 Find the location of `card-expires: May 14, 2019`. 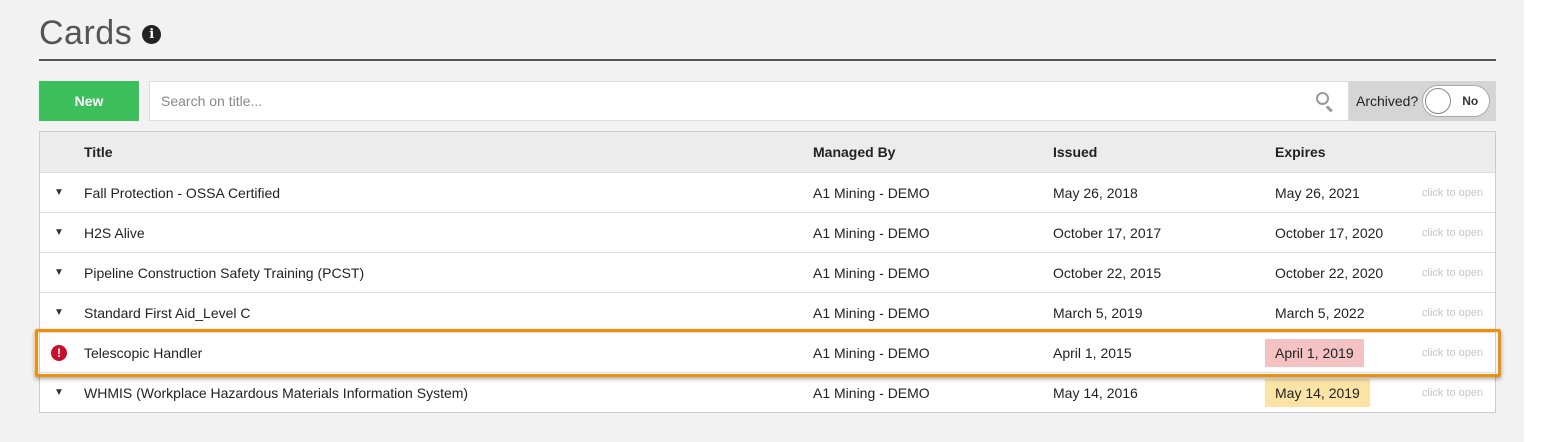

card-expires: May 14, 2019 is located at coordinates (1317, 392).